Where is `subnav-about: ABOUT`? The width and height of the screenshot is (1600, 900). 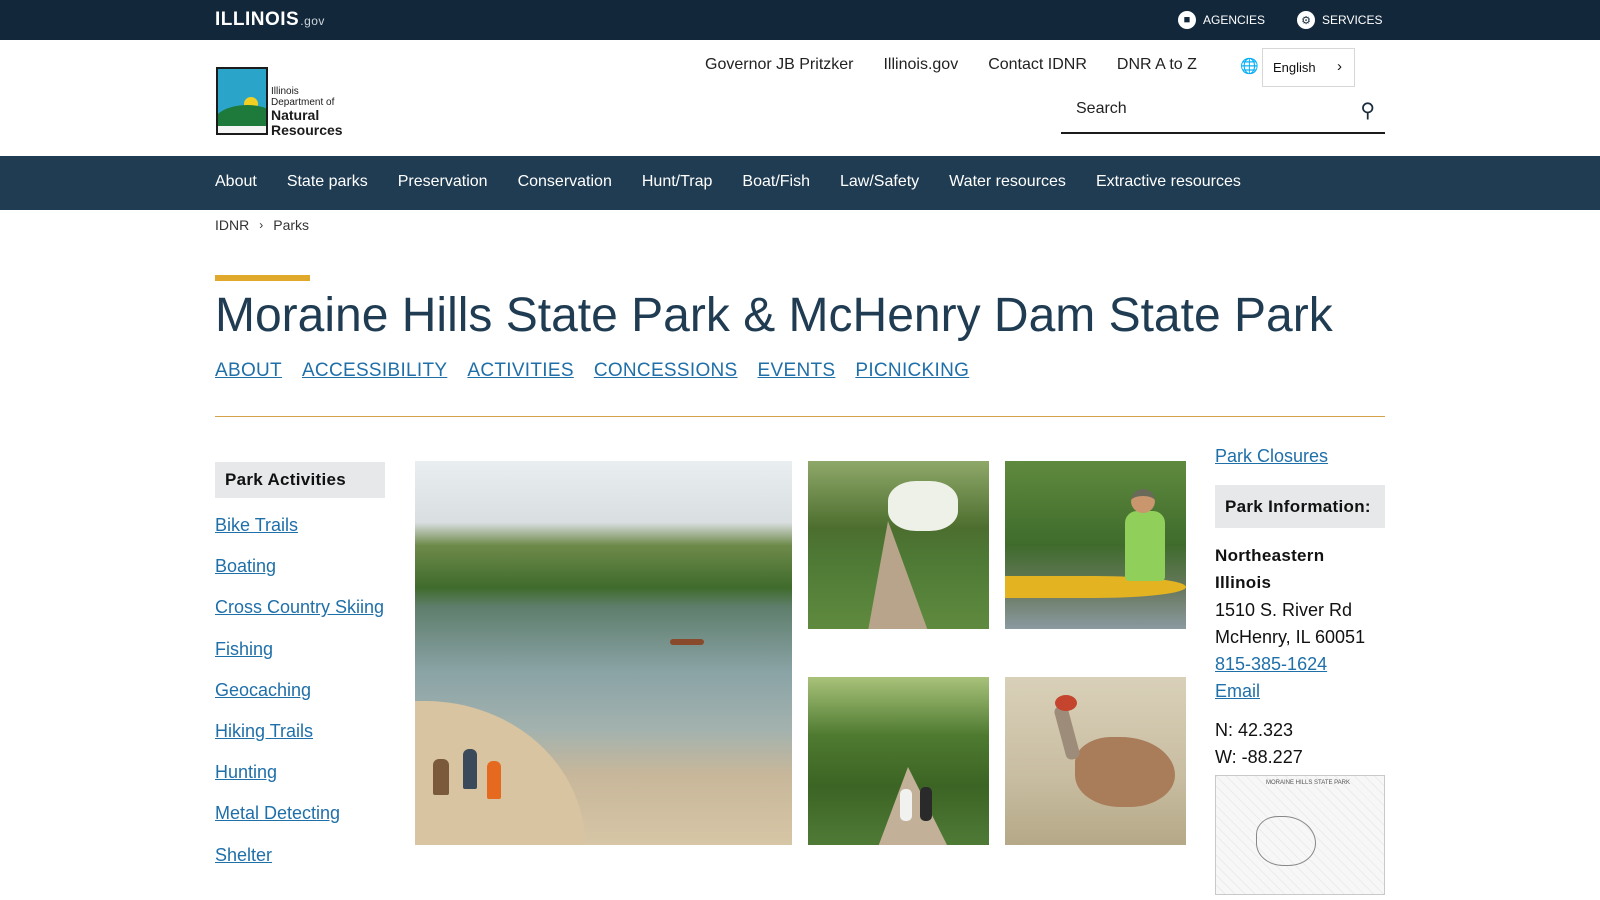 subnav-about: ABOUT is located at coordinates (248, 371).